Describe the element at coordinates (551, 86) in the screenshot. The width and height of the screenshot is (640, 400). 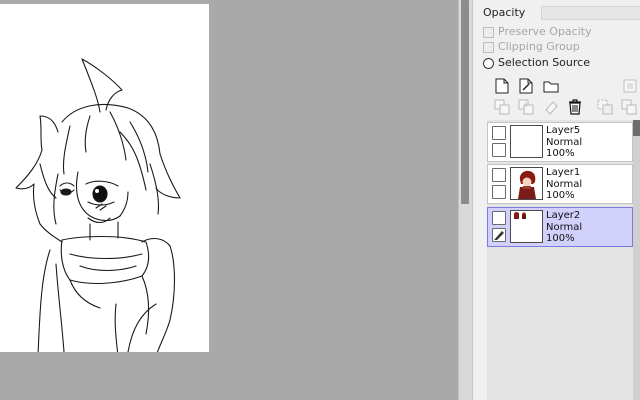
I see `new-folder-icon` at that location.